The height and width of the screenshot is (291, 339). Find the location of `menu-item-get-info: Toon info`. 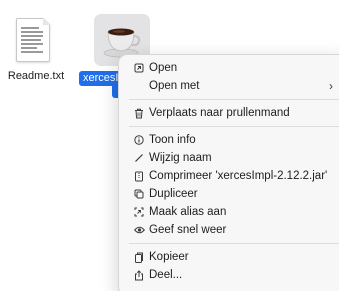

menu-item-get-info: Toon info is located at coordinates (229, 140).